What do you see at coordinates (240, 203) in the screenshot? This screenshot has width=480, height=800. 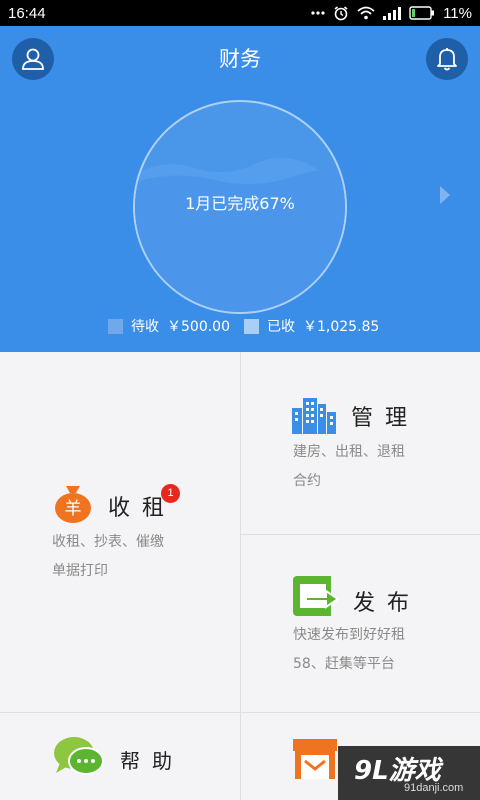 I see `progress-text: 1月已完成67%` at bounding box center [240, 203].